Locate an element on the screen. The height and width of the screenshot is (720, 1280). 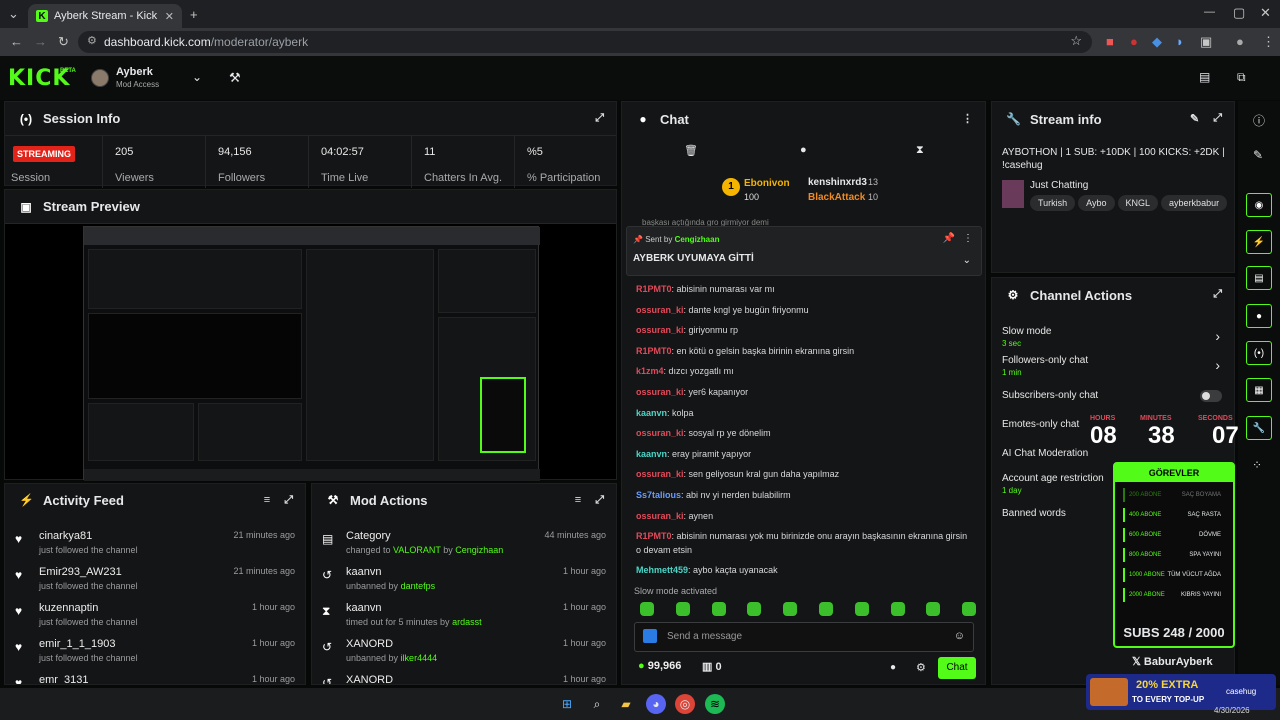
discord-icon: ◕ is located at coordinates (656, 704).